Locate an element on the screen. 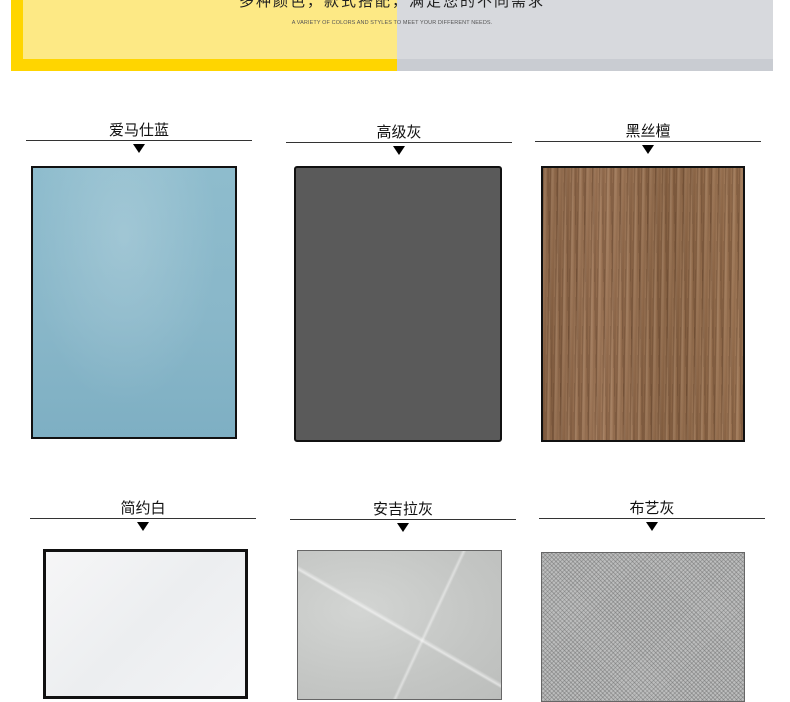 Image resolution: width=790 pixels, height=702 pixels. swatch-panel-fabric-grey is located at coordinates (643, 627).